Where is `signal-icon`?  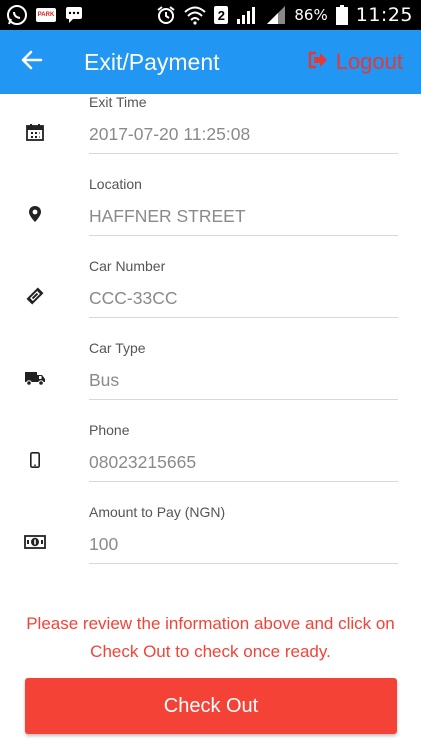
signal-icon is located at coordinates (247, 15).